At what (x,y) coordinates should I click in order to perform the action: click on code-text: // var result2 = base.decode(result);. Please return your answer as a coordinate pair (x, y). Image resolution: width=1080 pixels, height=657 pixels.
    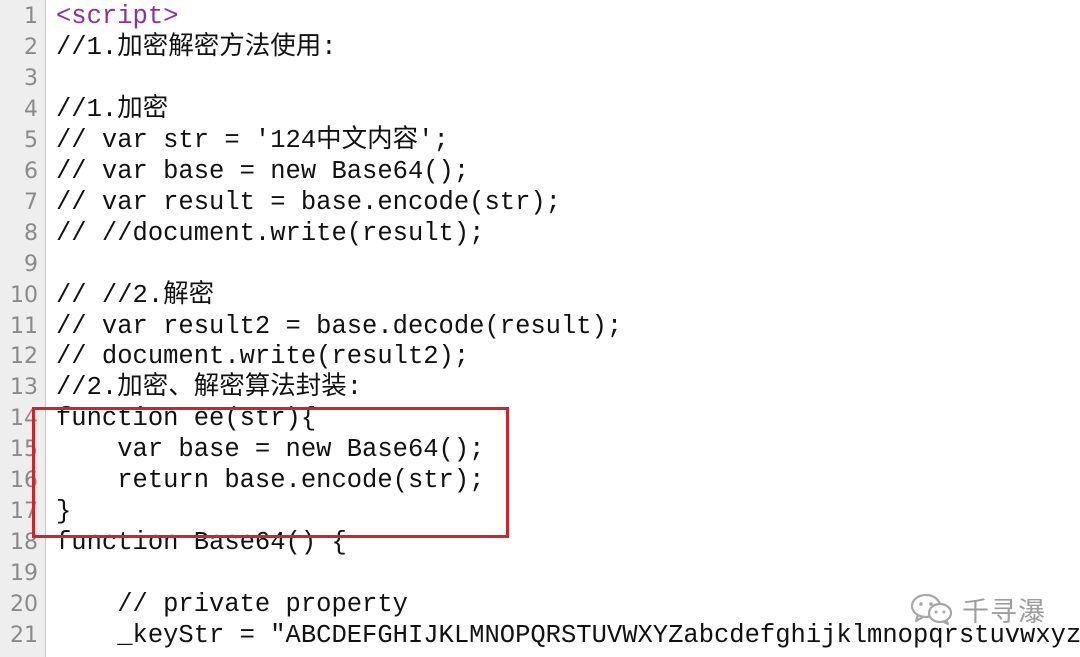
    Looking at the image, I should click on (339, 327).